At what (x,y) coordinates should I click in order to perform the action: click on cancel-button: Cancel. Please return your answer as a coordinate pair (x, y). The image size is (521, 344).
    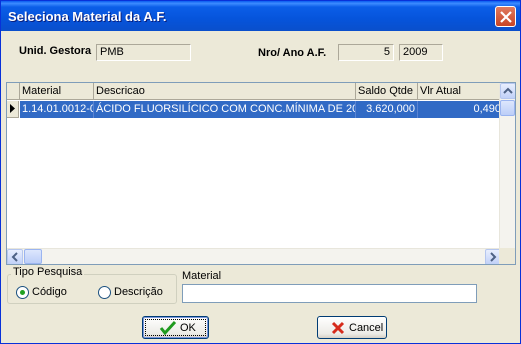
    Looking at the image, I should click on (352, 327).